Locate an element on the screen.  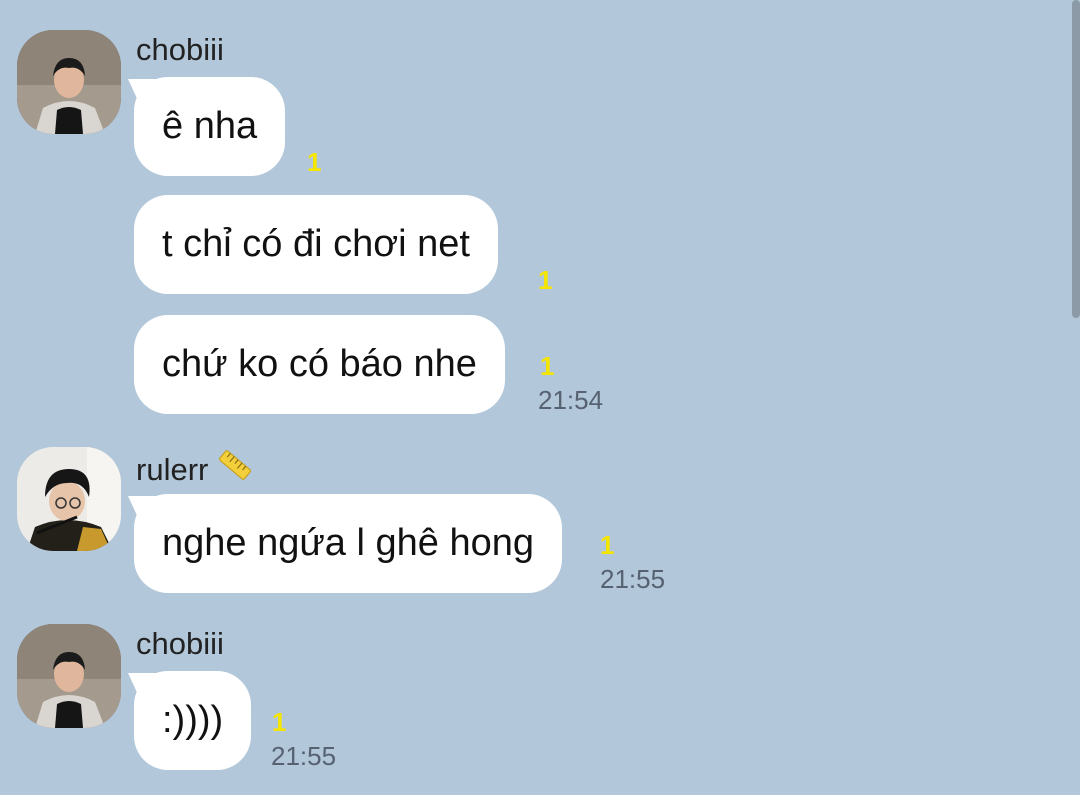
sender-name: rulerr is located at coordinates (195, 472).